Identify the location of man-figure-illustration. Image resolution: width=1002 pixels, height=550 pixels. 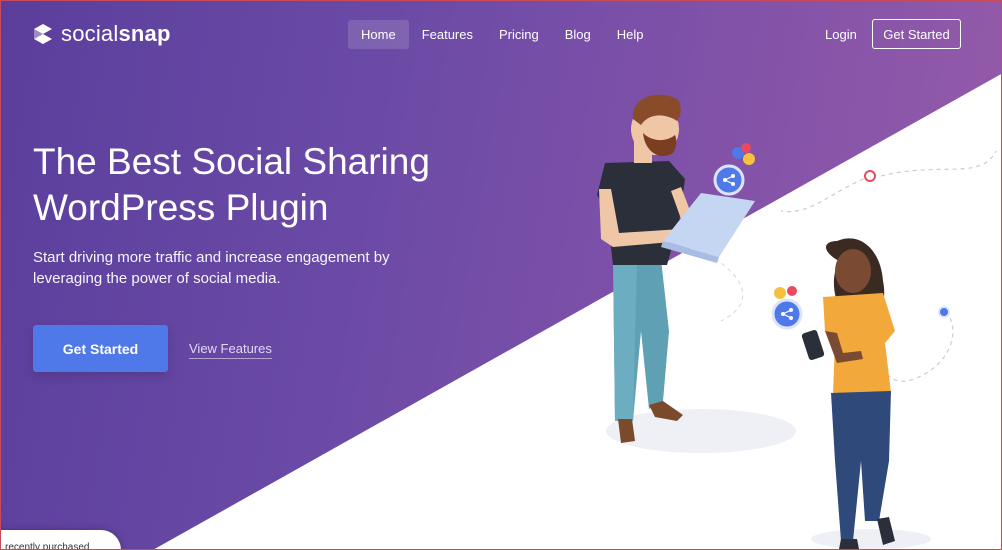
(676, 268).